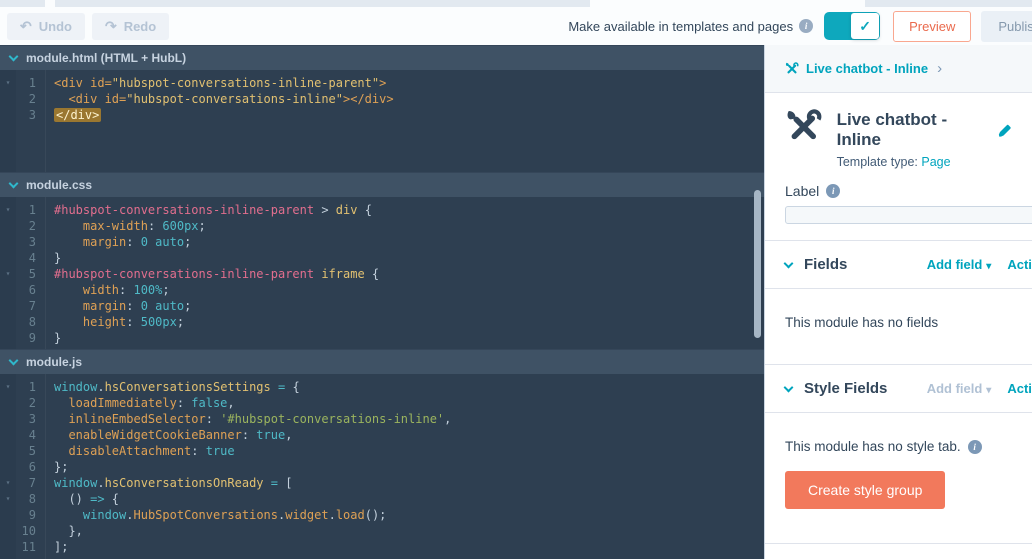  I want to click on code-text: max-width: 600px;, so click(125, 226).